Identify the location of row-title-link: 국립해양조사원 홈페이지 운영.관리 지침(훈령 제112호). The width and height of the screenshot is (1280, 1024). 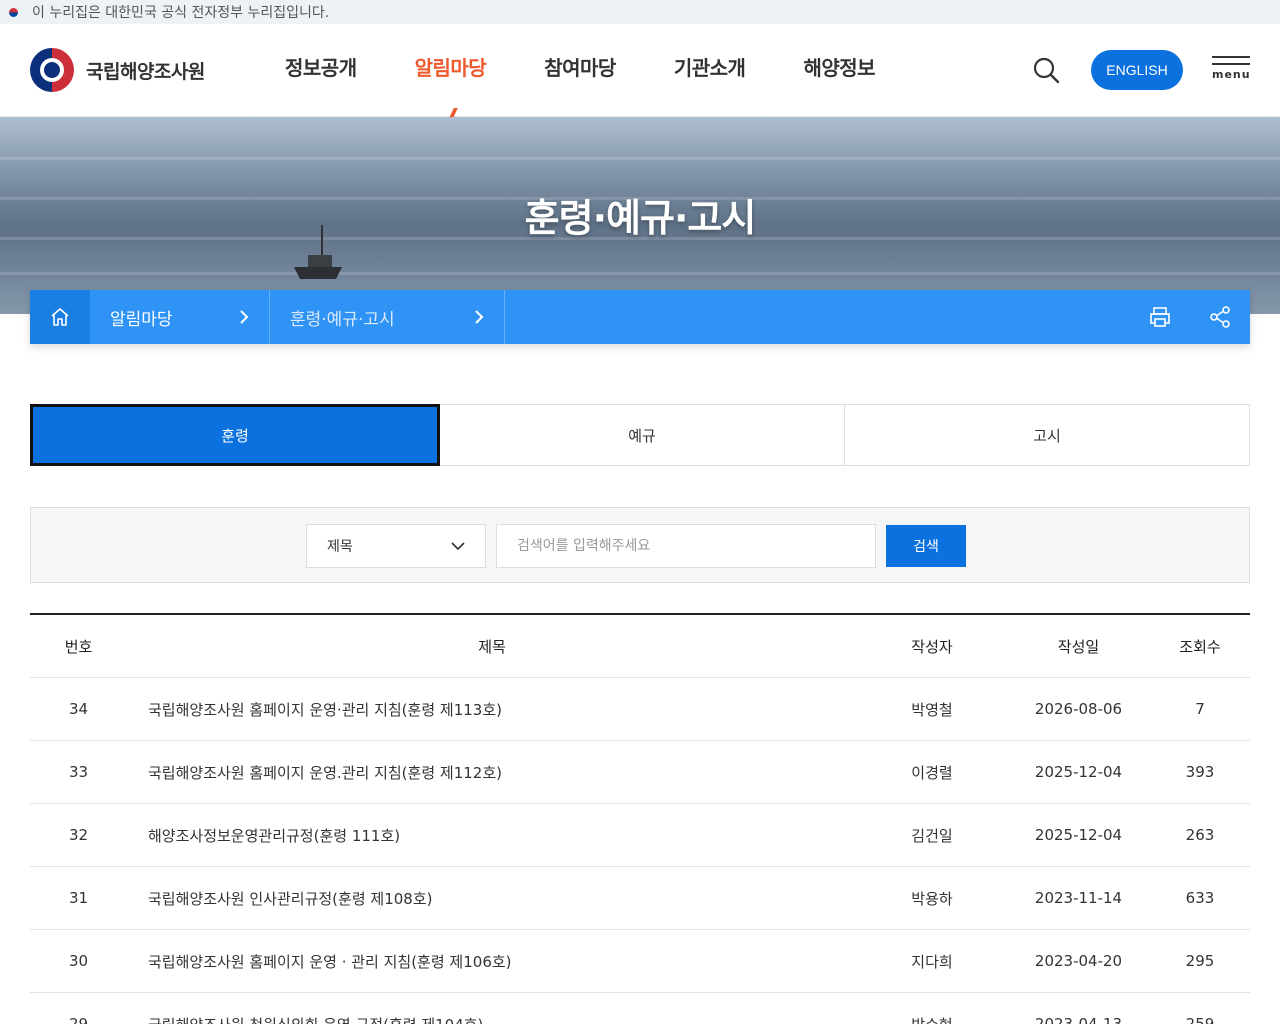
(325, 773).